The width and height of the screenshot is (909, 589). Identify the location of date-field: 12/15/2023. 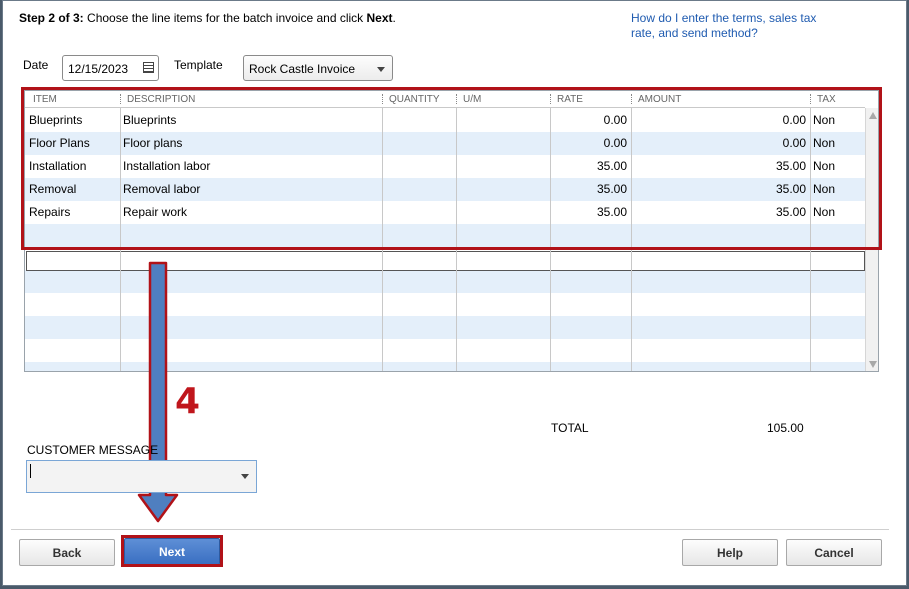
(110, 68).